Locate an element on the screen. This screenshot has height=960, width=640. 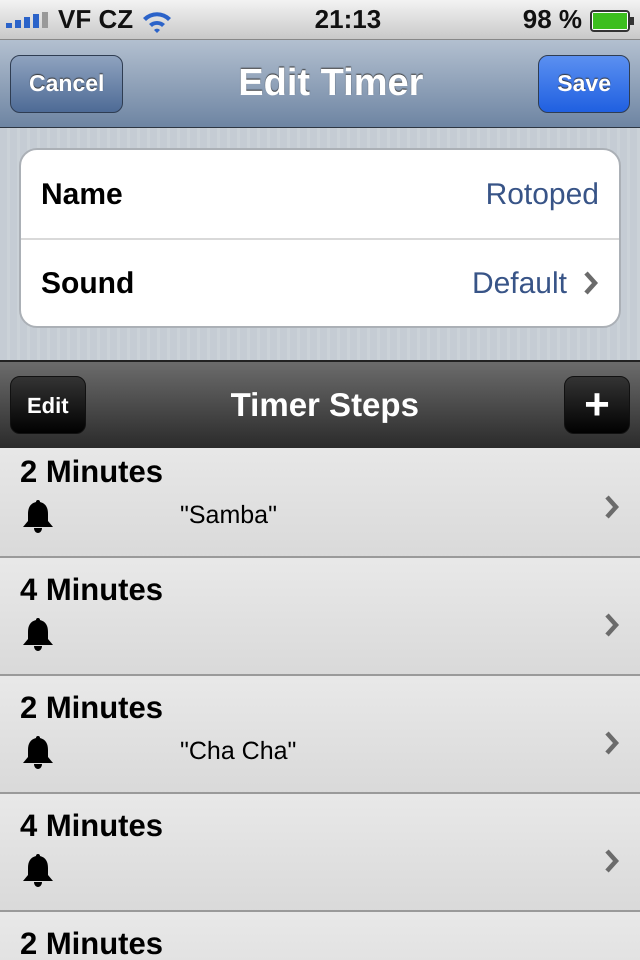
setting-value: Default is located at coordinates (519, 284).